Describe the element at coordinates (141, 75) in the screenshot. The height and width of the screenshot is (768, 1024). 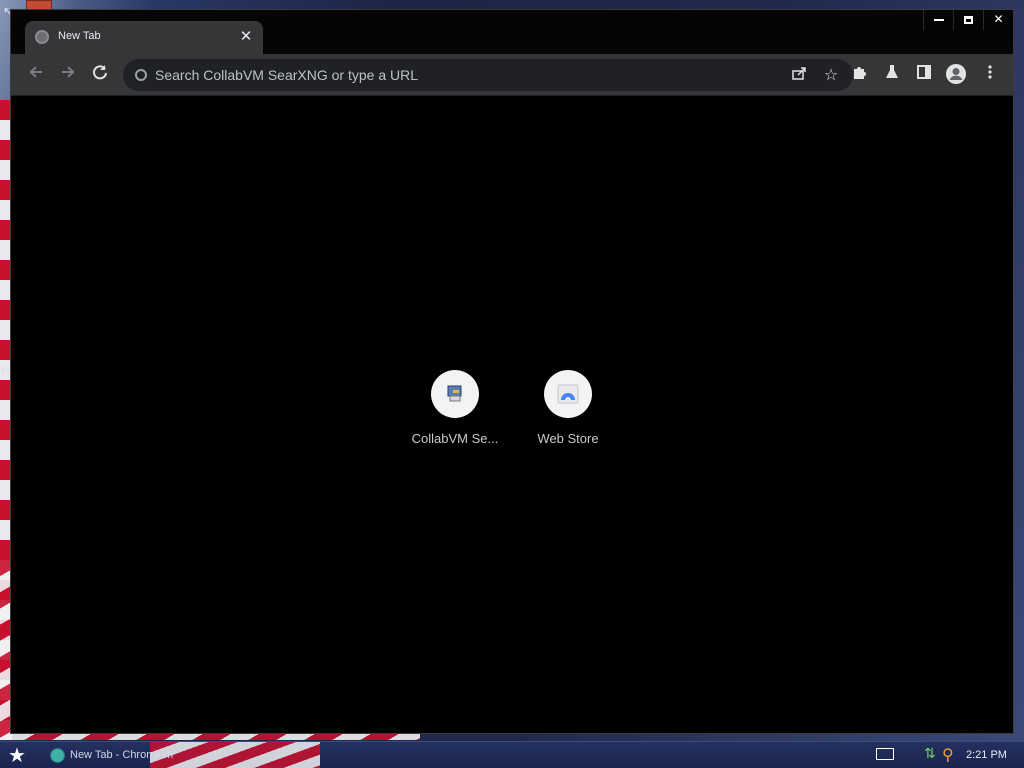
I see `site-info-icon` at that location.